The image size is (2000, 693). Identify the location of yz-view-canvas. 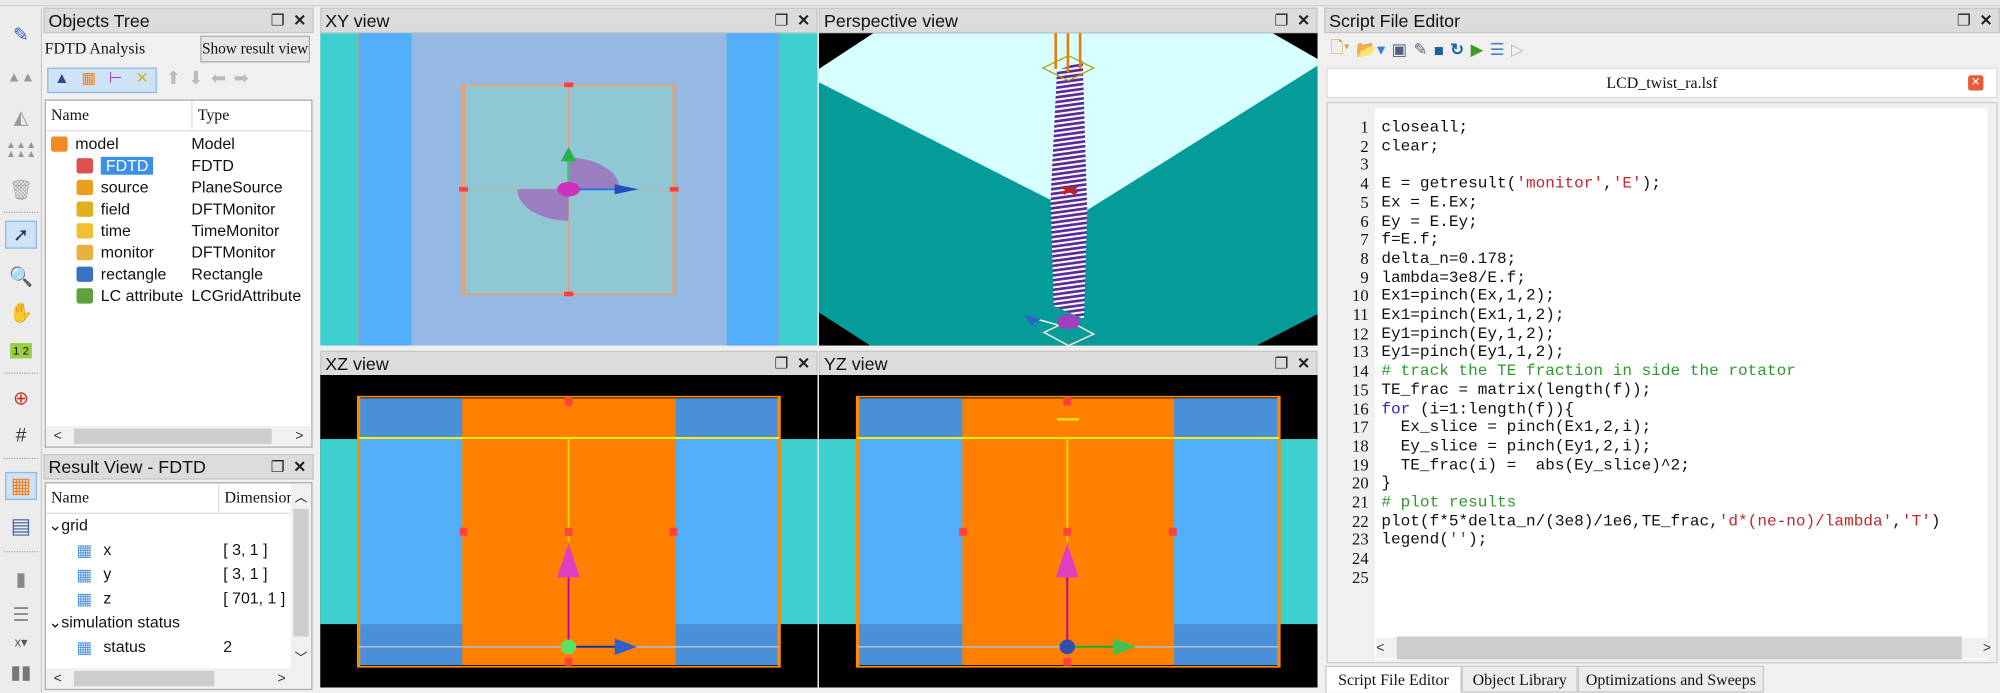
(1068, 531).